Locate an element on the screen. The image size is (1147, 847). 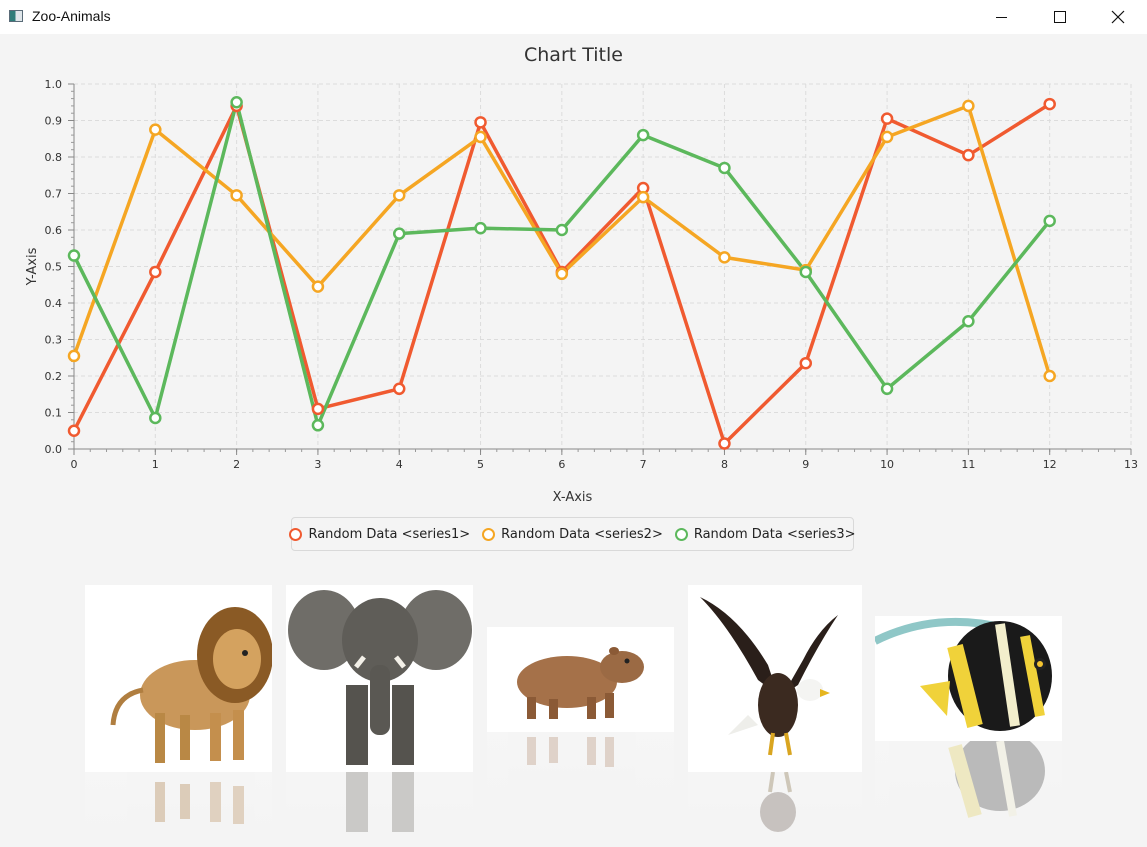
capybara-reflection-icon is located at coordinates (570, 752).